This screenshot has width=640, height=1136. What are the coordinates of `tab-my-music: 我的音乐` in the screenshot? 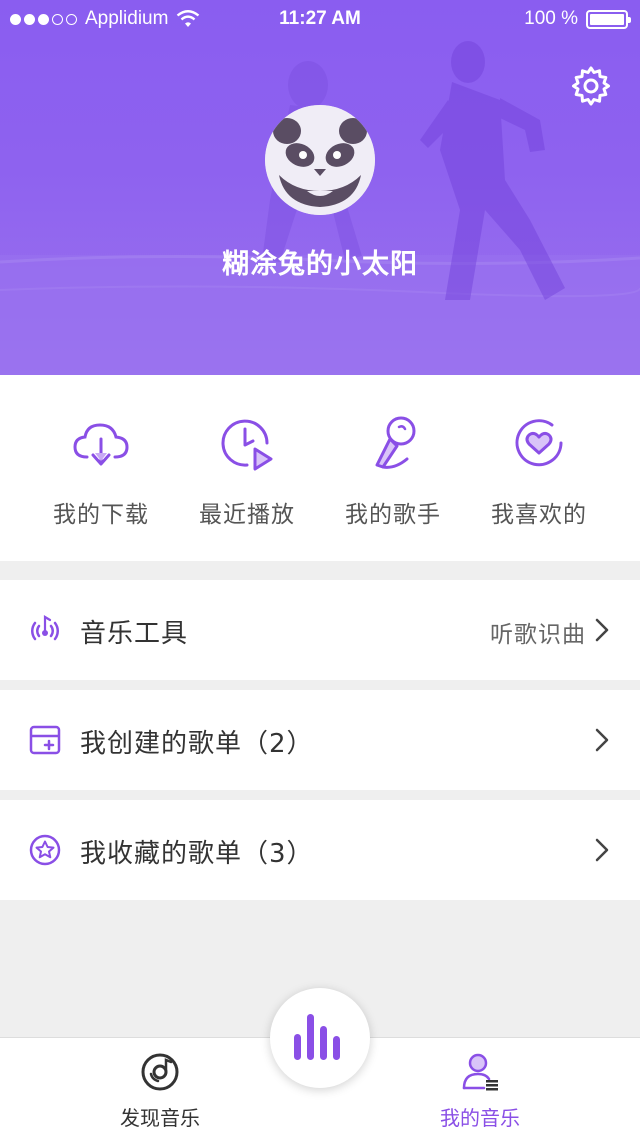 It's located at (480, 1087).